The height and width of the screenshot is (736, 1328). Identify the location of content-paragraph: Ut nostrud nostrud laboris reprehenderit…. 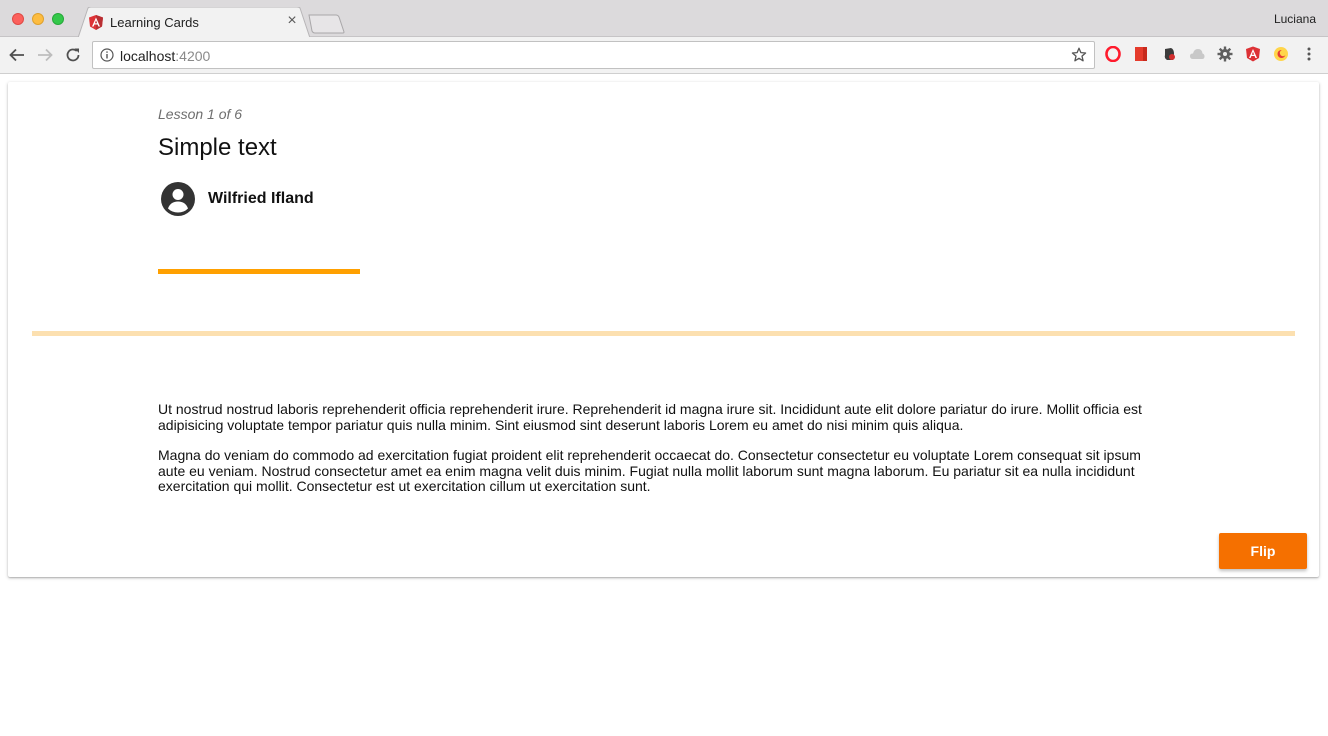
(650, 417).